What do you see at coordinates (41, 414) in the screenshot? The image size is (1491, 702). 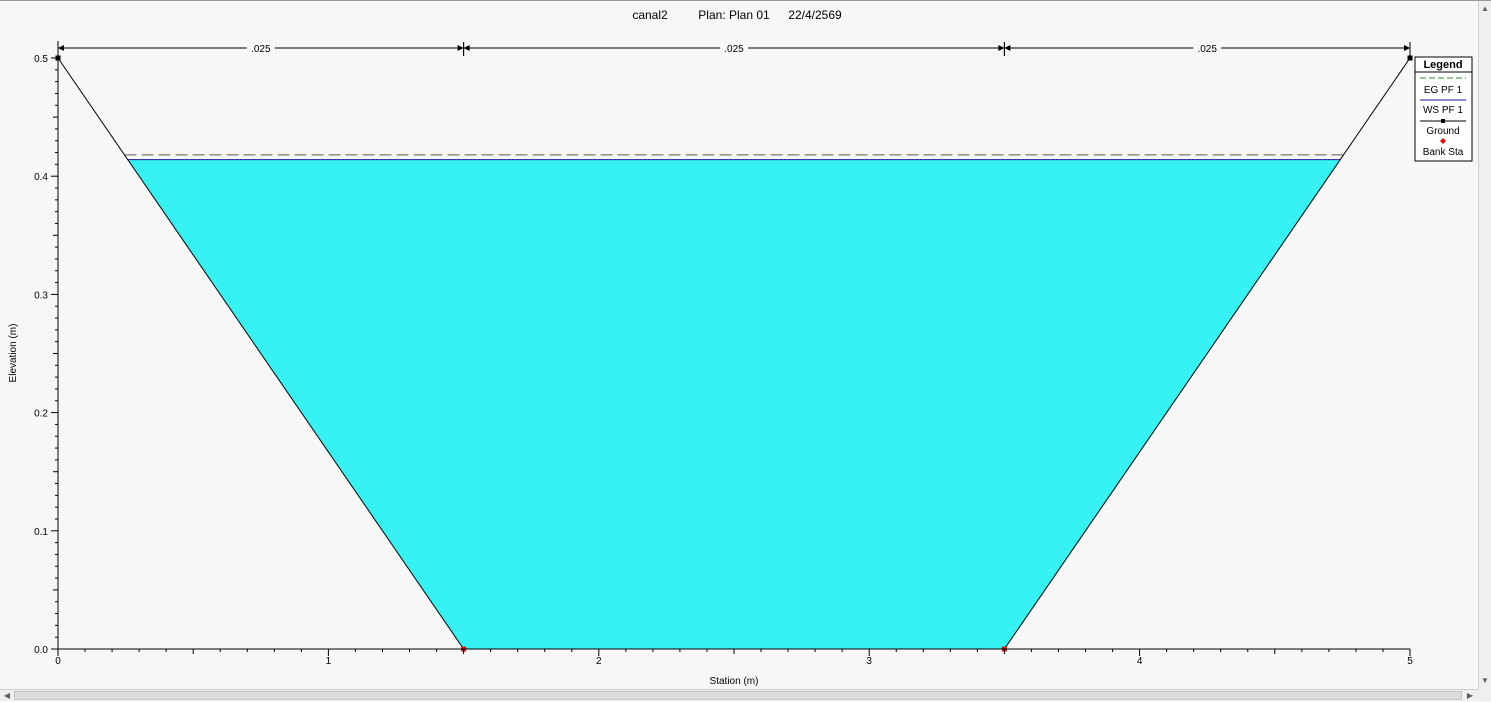 I see `y-tick-label: 0.2` at bounding box center [41, 414].